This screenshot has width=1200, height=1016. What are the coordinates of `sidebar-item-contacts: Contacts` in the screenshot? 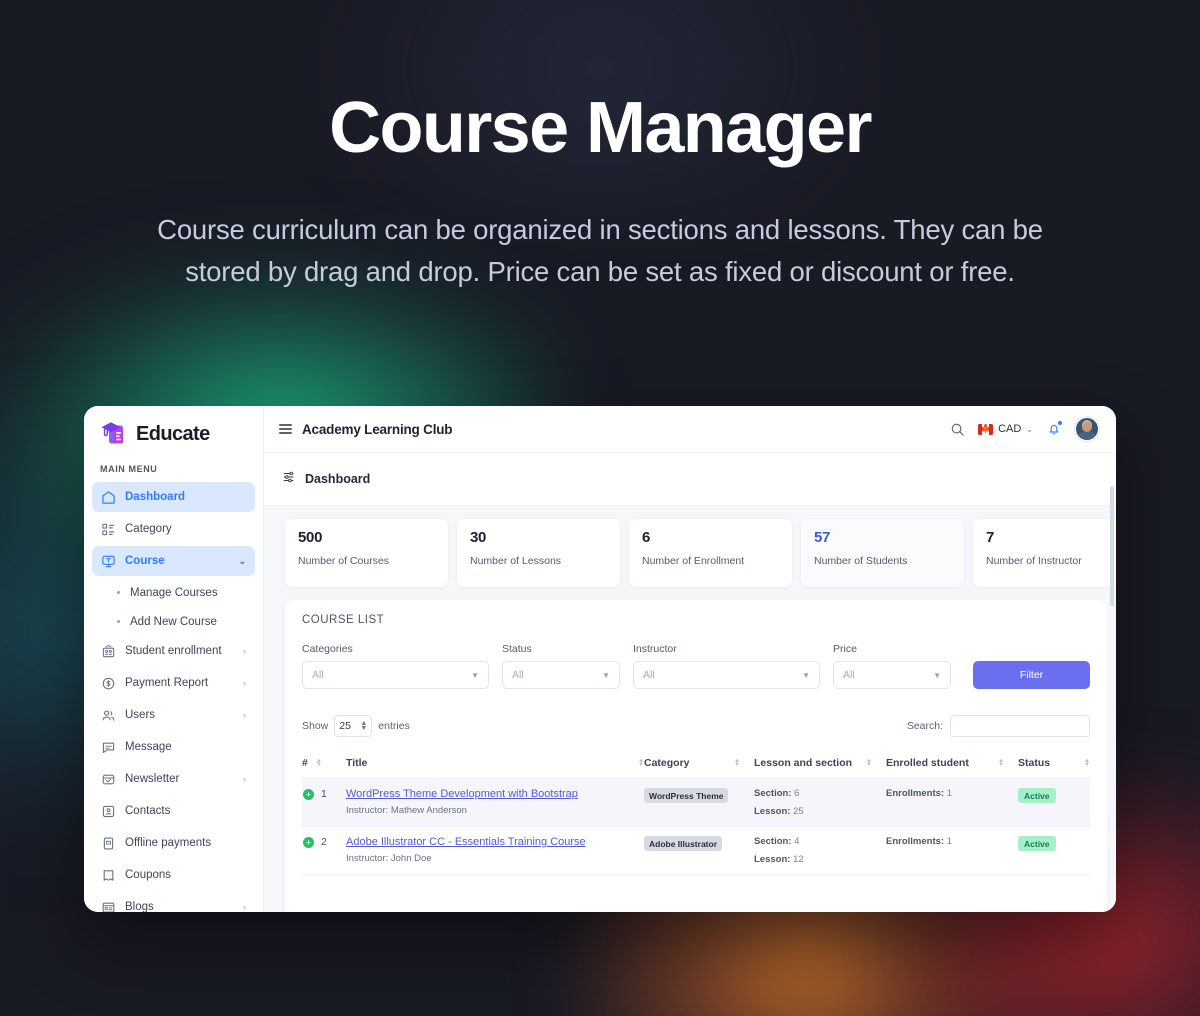 It's located at (173, 811).